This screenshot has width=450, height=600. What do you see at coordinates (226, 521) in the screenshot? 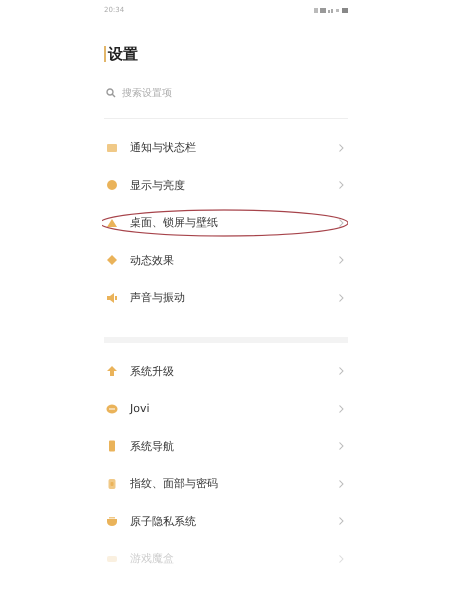
I see `settings-item: 原子隐私系统` at bounding box center [226, 521].